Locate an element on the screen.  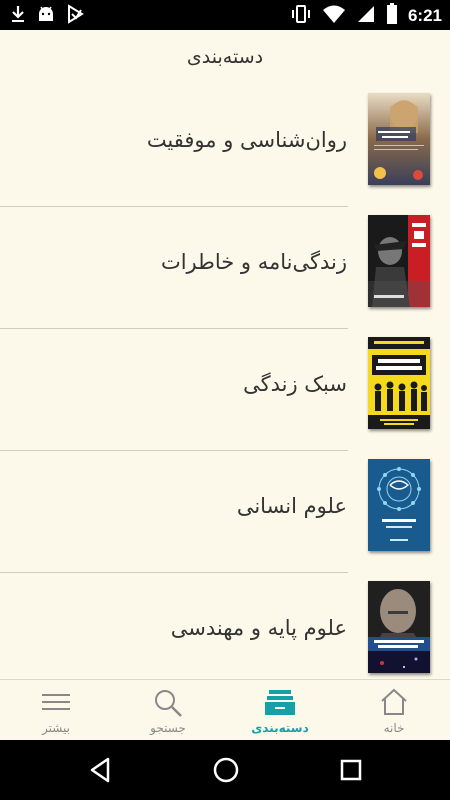
wifi-icon is located at coordinates (334, 16).